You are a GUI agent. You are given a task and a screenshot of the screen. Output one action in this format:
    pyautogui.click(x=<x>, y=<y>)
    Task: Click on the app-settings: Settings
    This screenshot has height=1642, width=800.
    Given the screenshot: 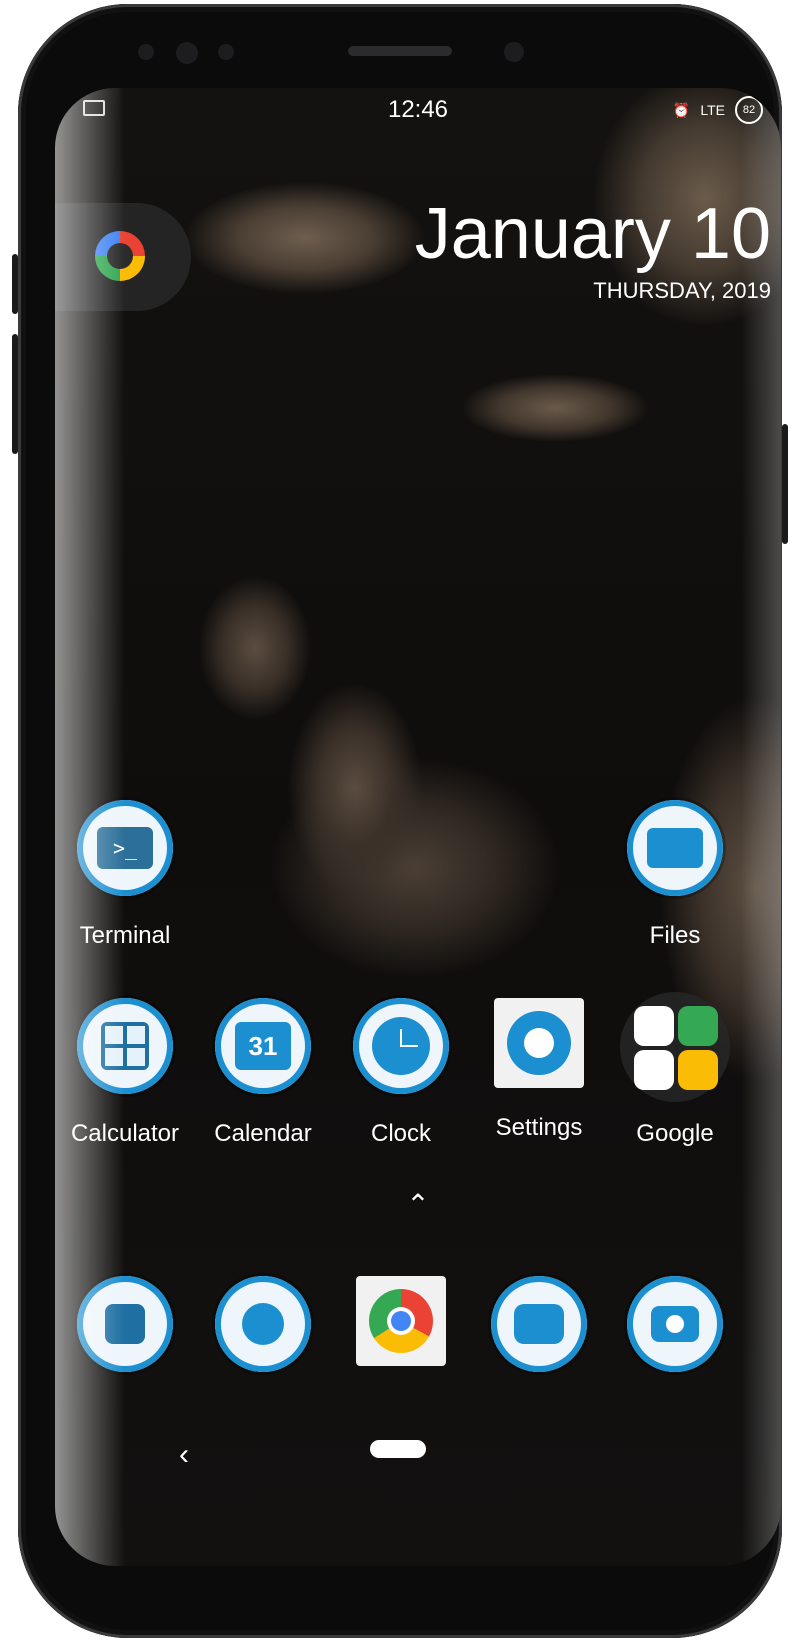 What is the action you would take?
    pyautogui.click(x=539, y=1070)
    